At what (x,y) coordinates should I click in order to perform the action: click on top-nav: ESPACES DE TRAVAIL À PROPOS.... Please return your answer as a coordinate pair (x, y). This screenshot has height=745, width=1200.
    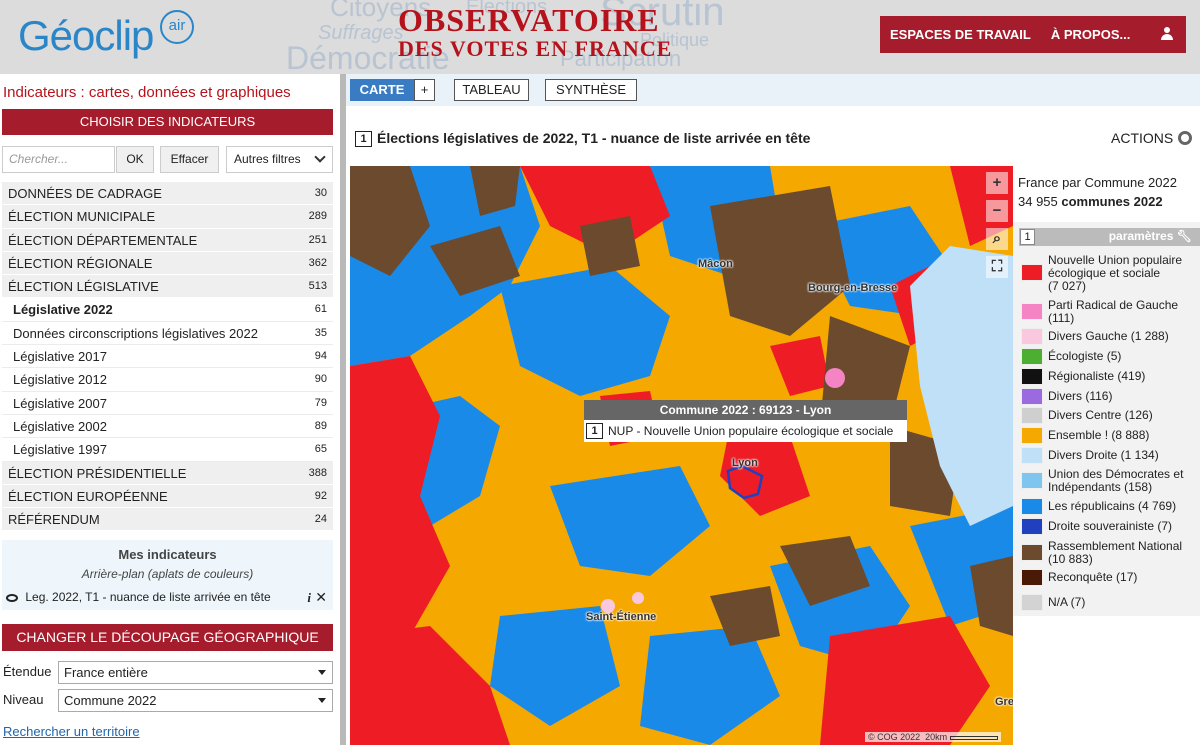
    Looking at the image, I should click on (1033, 34).